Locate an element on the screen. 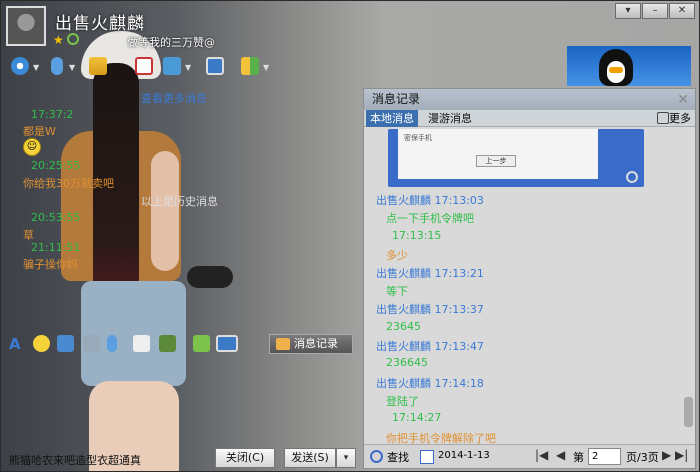  shake-icon is located at coordinates (65, 343).